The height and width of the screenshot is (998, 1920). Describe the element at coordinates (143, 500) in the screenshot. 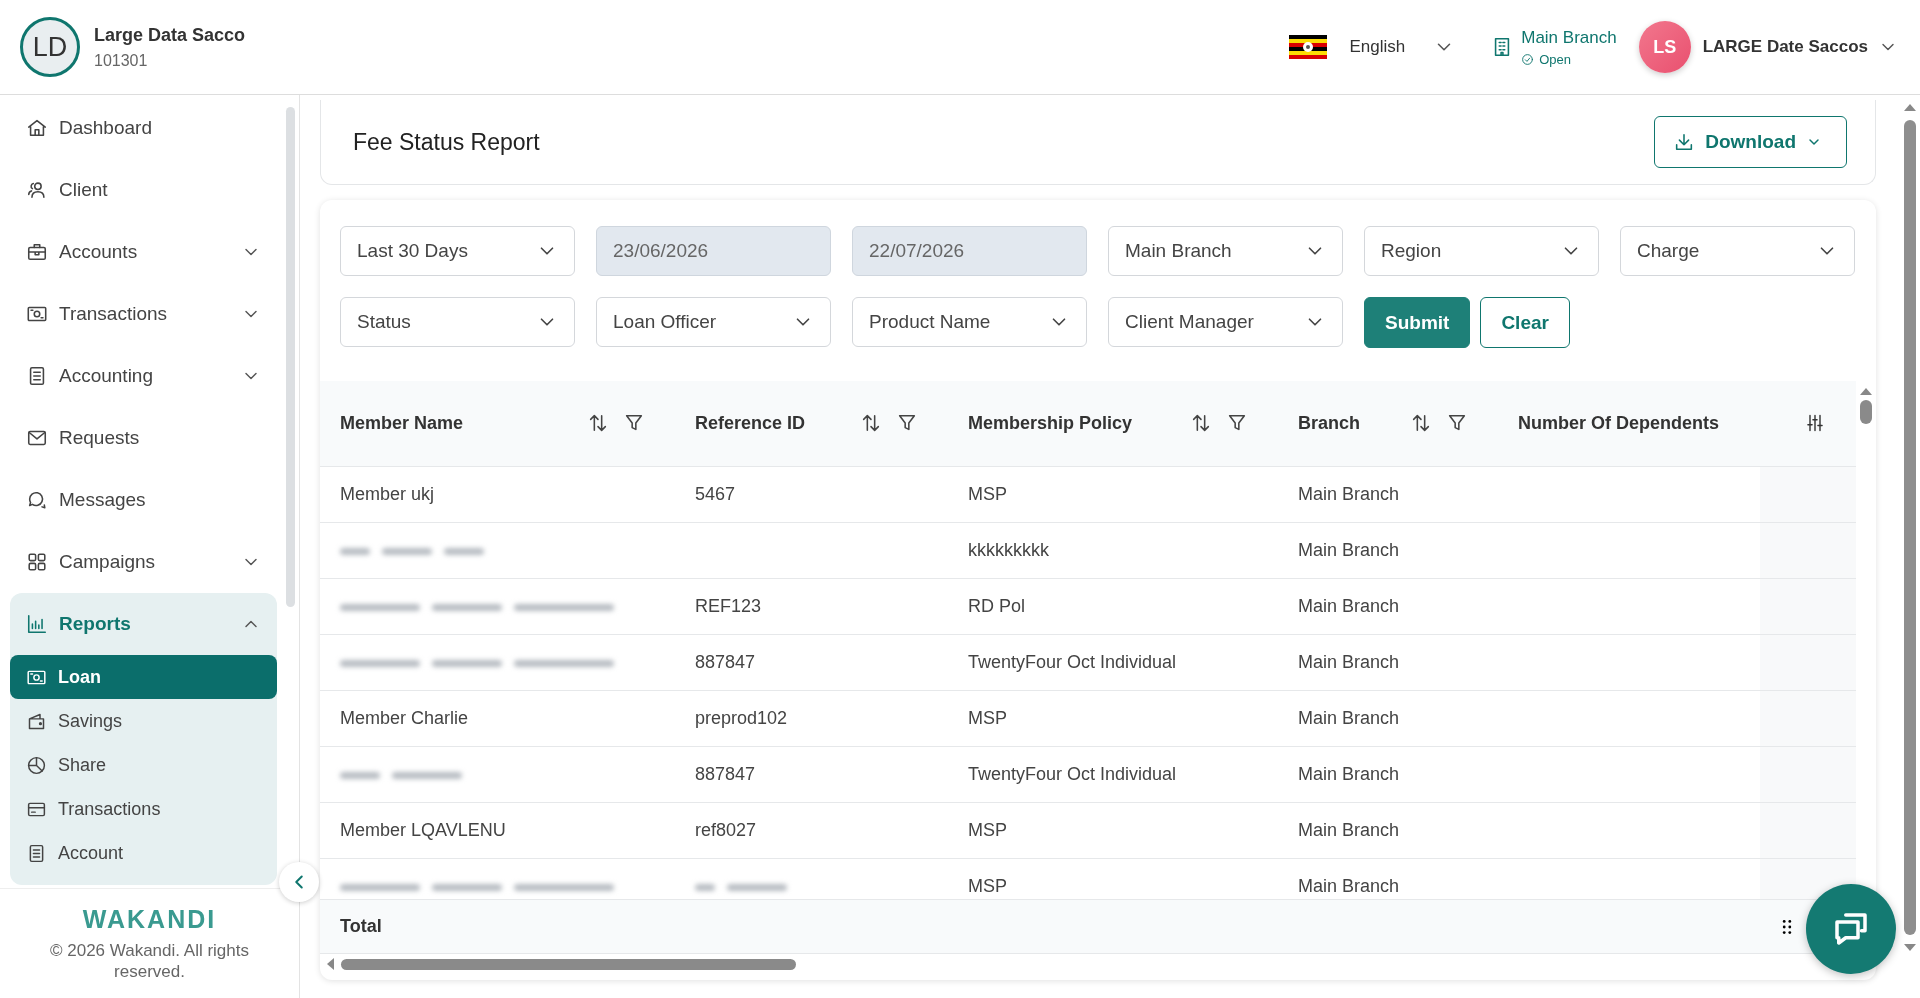

I see `sidebar-item: Messages` at that location.